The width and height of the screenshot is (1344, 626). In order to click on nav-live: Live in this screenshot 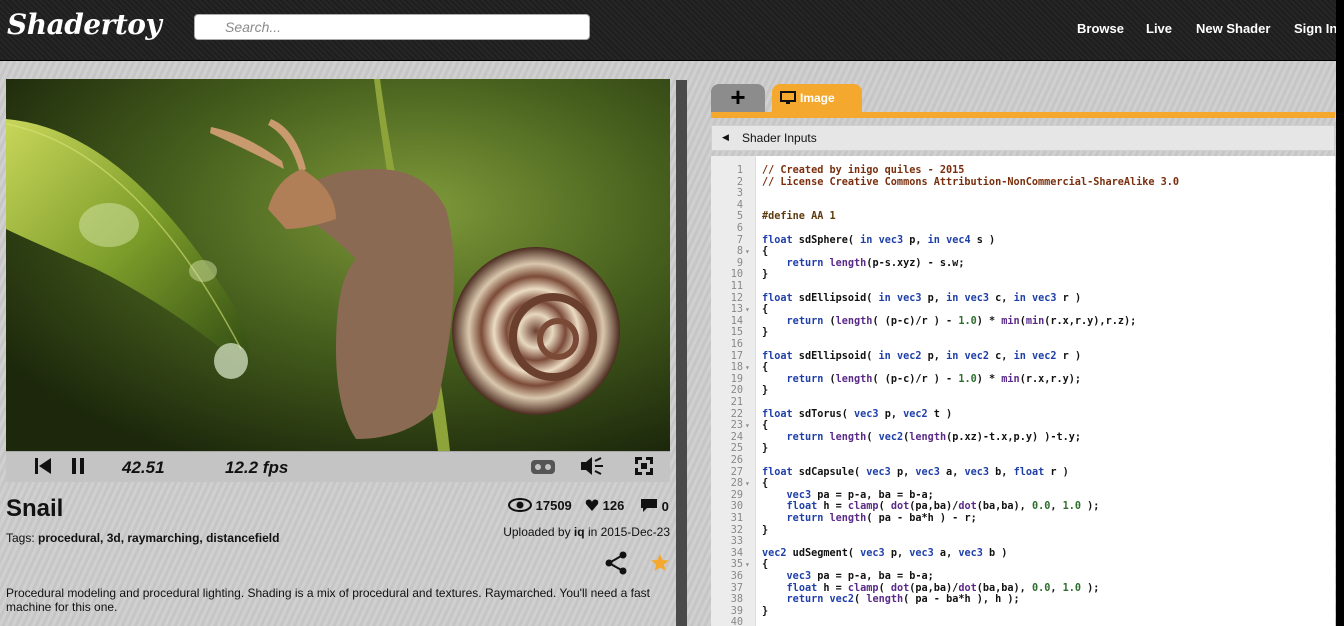, I will do `click(1159, 28)`.